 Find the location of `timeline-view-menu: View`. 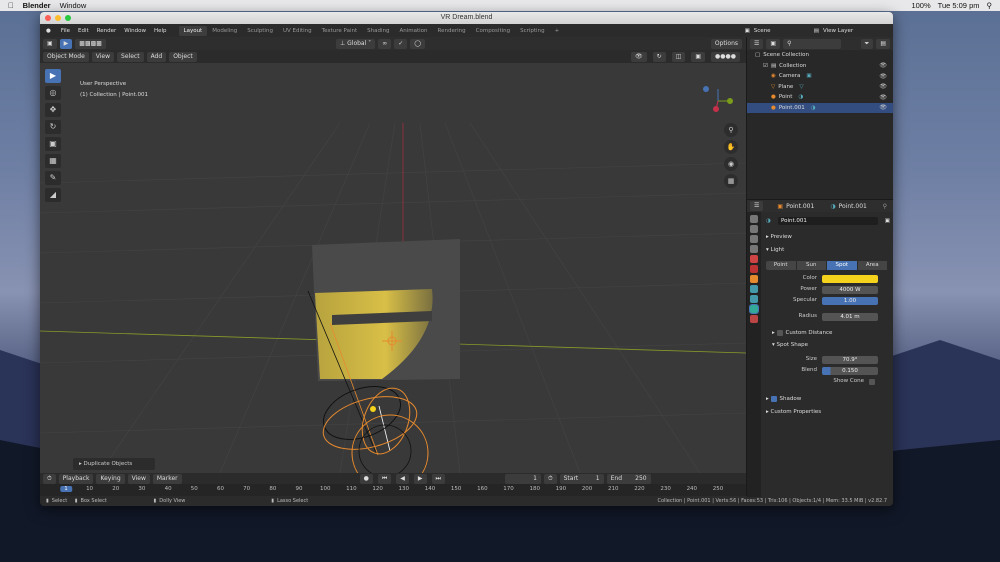

timeline-view-menu: View is located at coordinates (138, 478).